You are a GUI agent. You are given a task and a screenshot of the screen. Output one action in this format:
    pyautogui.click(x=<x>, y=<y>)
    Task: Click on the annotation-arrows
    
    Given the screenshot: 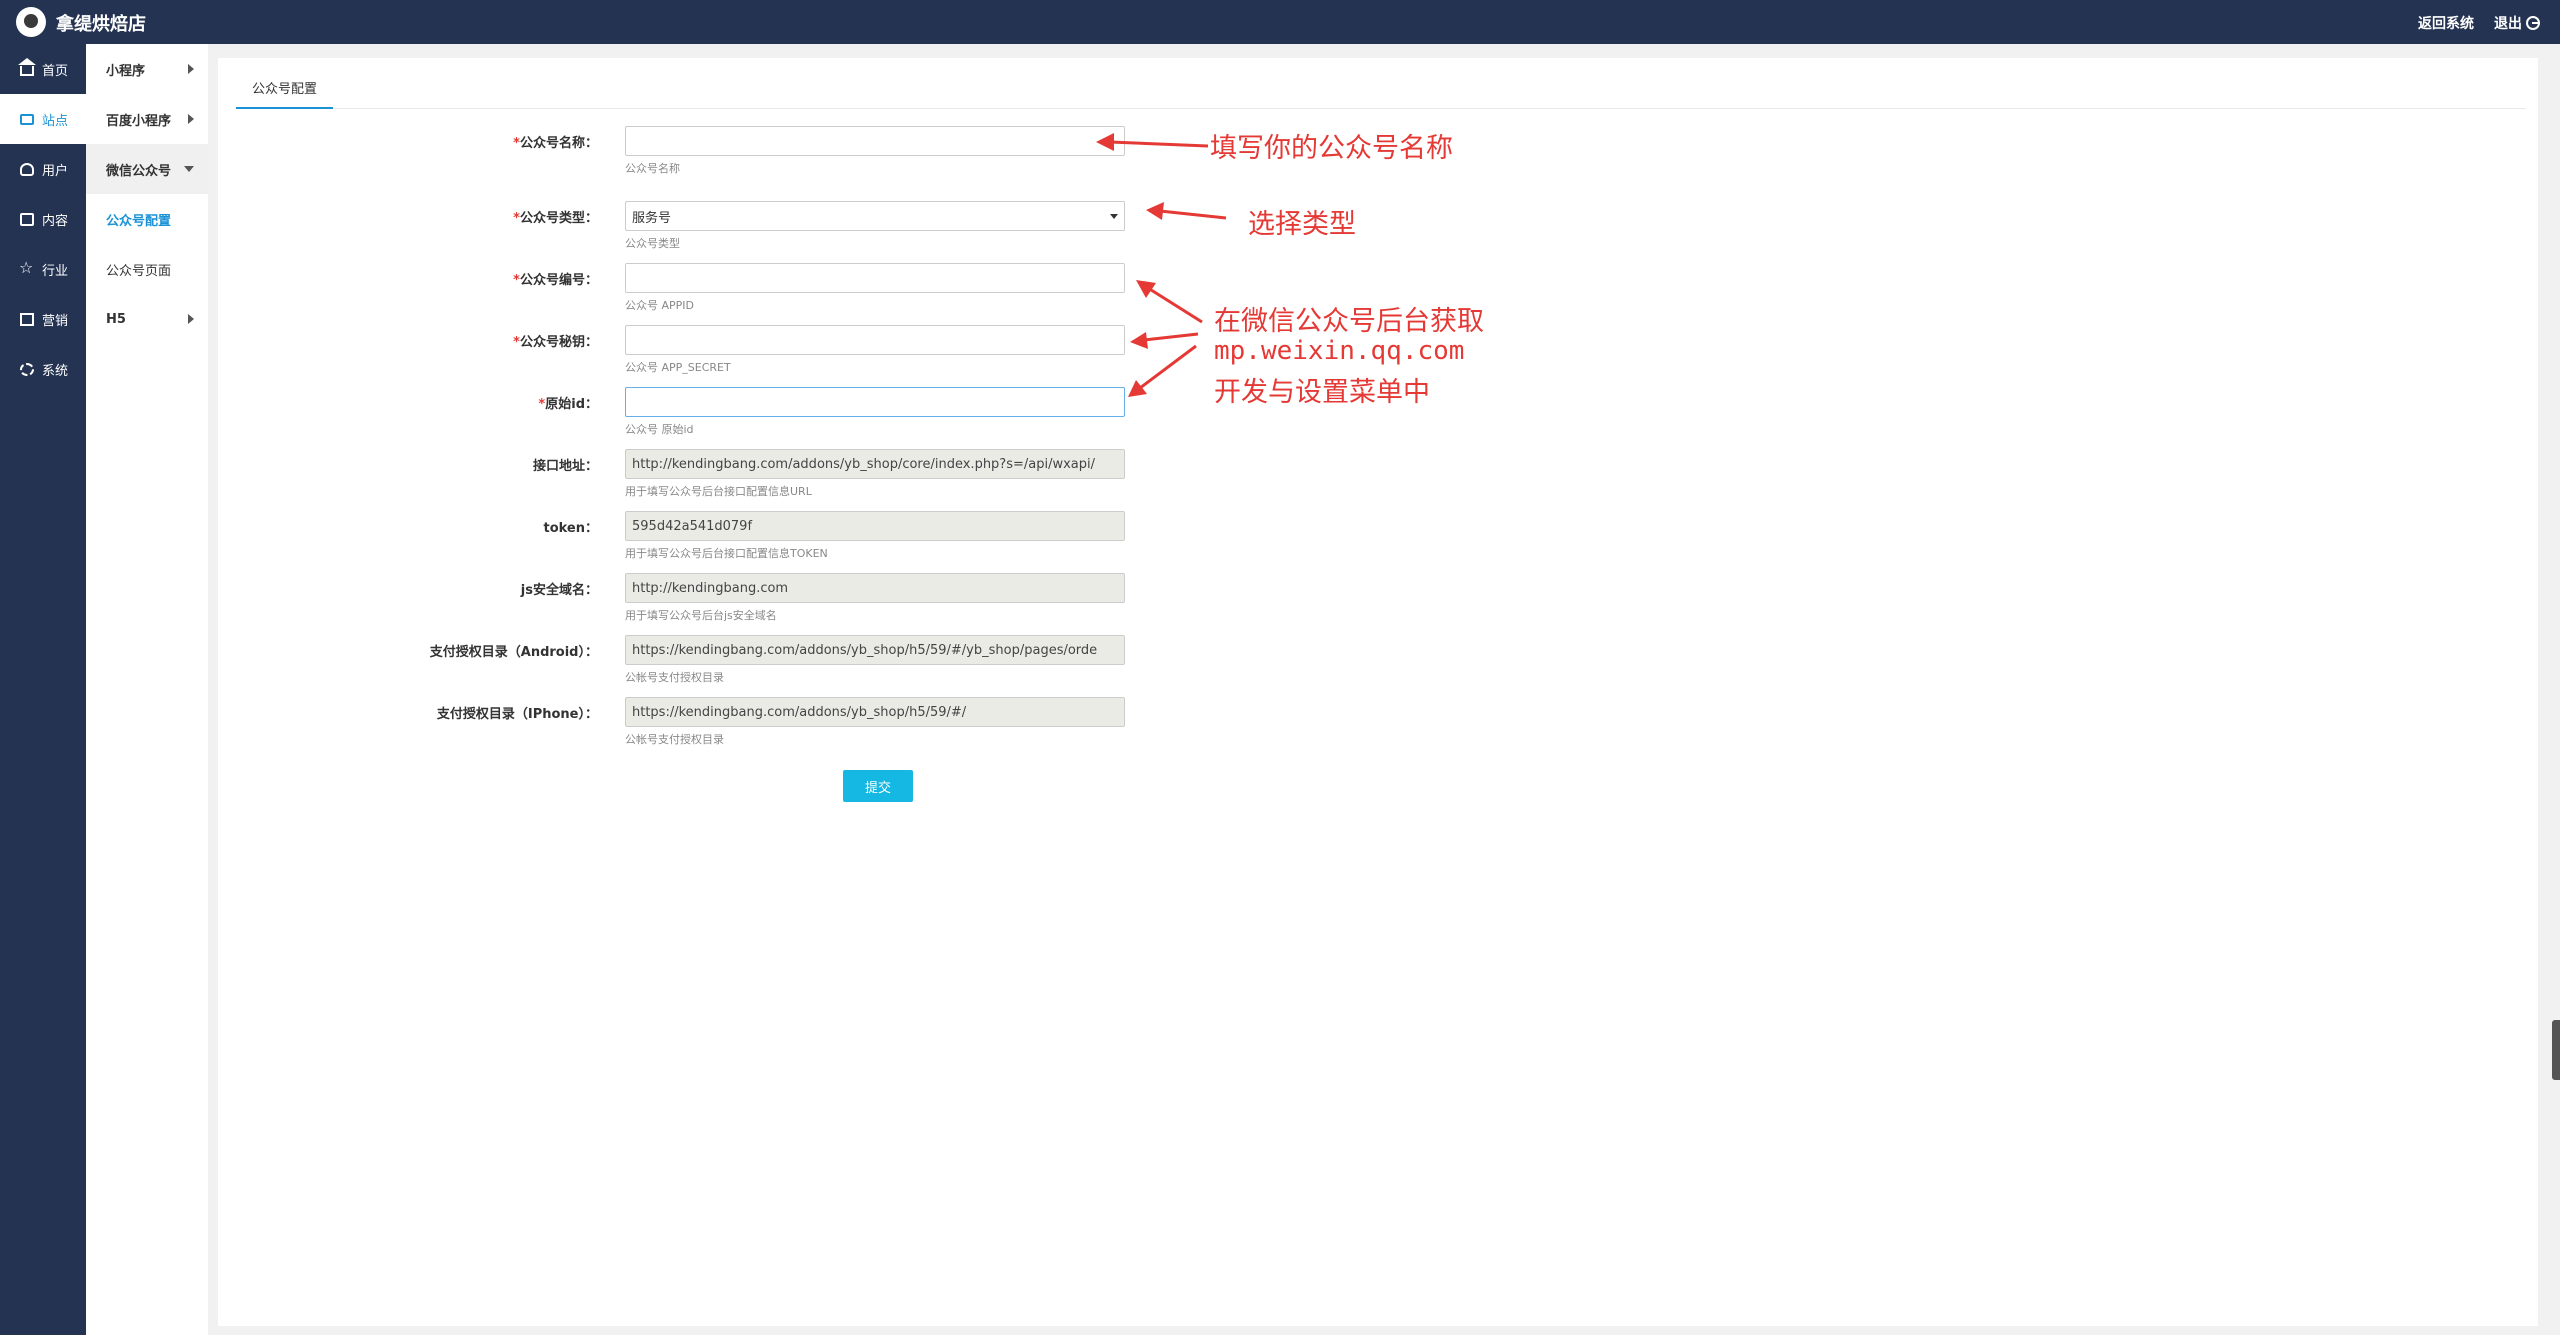 What is the action you would take?
    pyautogui.click(x=1161, y=265)
    